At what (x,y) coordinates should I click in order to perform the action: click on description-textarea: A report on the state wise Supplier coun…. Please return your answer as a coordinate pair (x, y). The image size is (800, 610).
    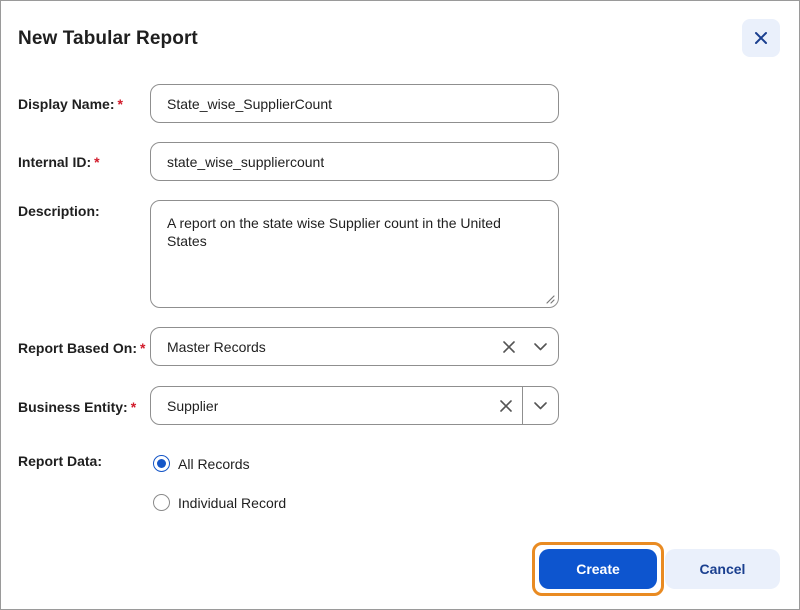
    Looking at the image, I should click on (354, 254).